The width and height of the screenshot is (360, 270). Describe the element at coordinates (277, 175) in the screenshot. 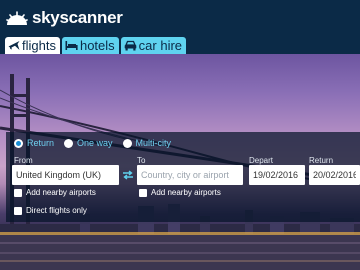

I see `depart-date-field` at that location.